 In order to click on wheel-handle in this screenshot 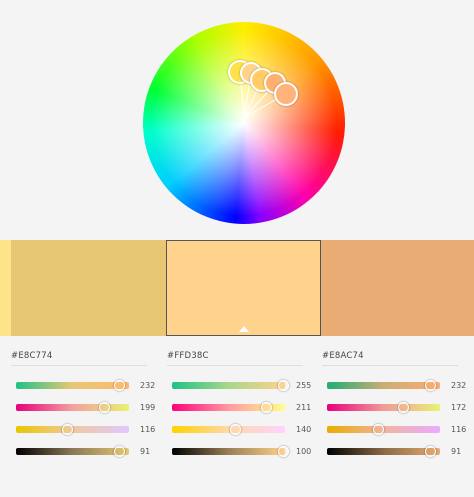, I will do `click(286, 94)`.